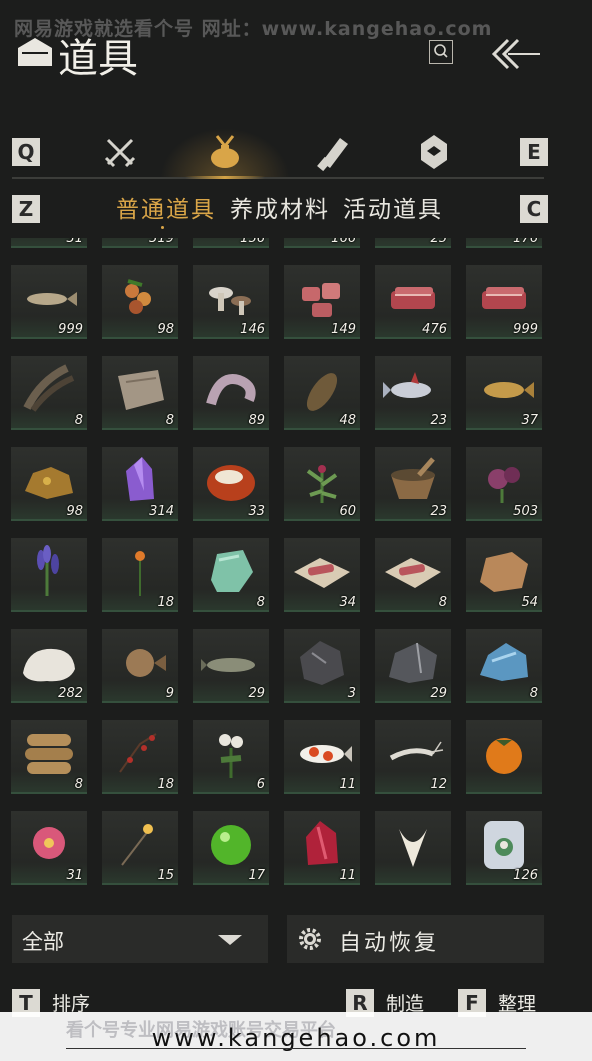 Image resolution: width=592 pixels, height=1061 pixels. I want to click on meat-chunks-icon, so click(321, 300).